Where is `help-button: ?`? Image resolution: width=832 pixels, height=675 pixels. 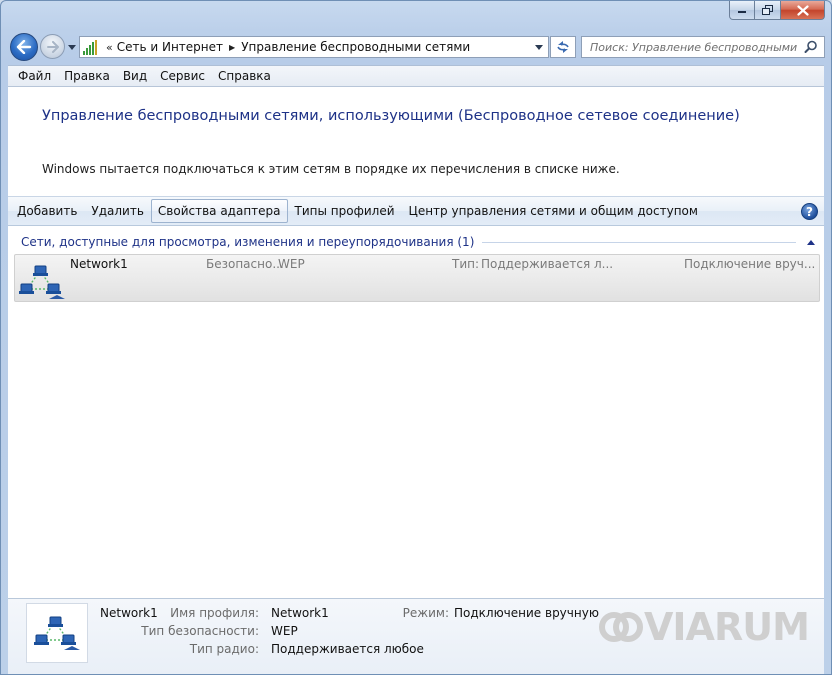
help-button: ? is located at coordinates (809, 211).